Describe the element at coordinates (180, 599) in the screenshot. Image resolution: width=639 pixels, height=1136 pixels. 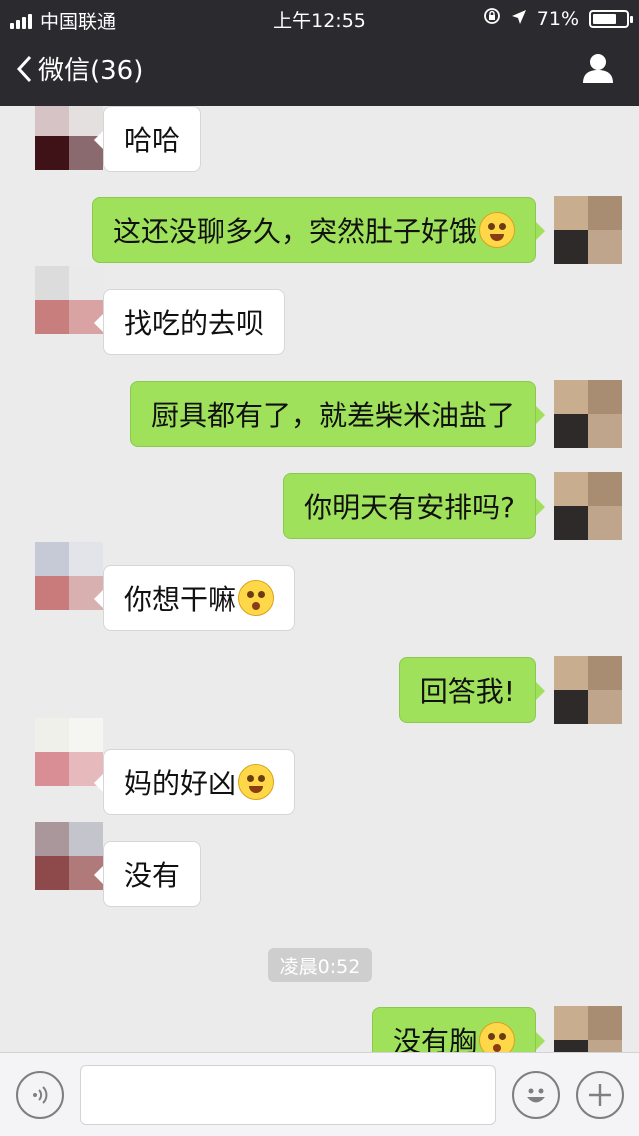
I see `message-text: 你想干嘛` at that location.